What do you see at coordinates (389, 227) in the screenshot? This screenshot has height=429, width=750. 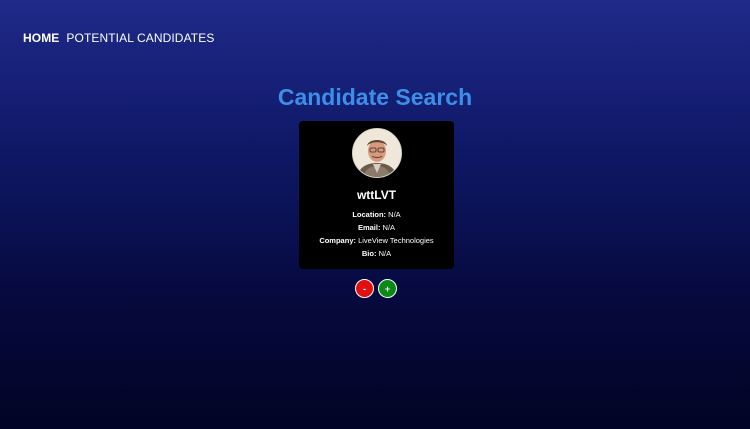 I see `email-value: N/A` at bounding box center [389, 227].